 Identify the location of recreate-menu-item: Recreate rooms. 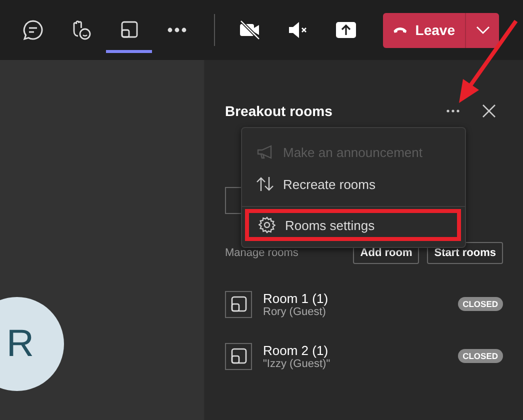
(353, 184).